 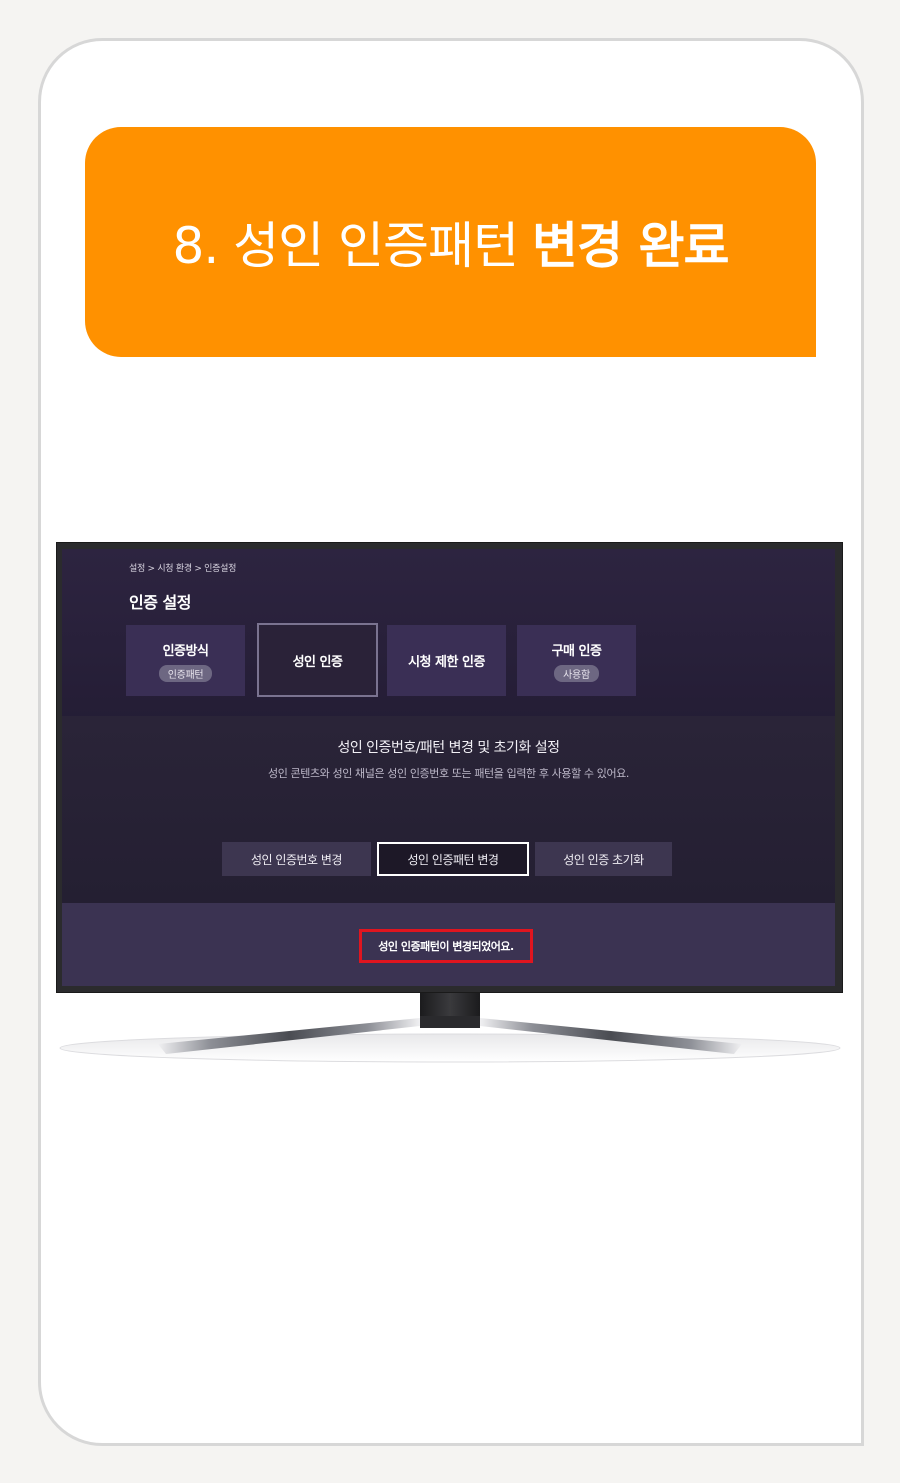 I want to click on change-pin-button: 성인 인증번호 변경, so click(x=296, y=859).